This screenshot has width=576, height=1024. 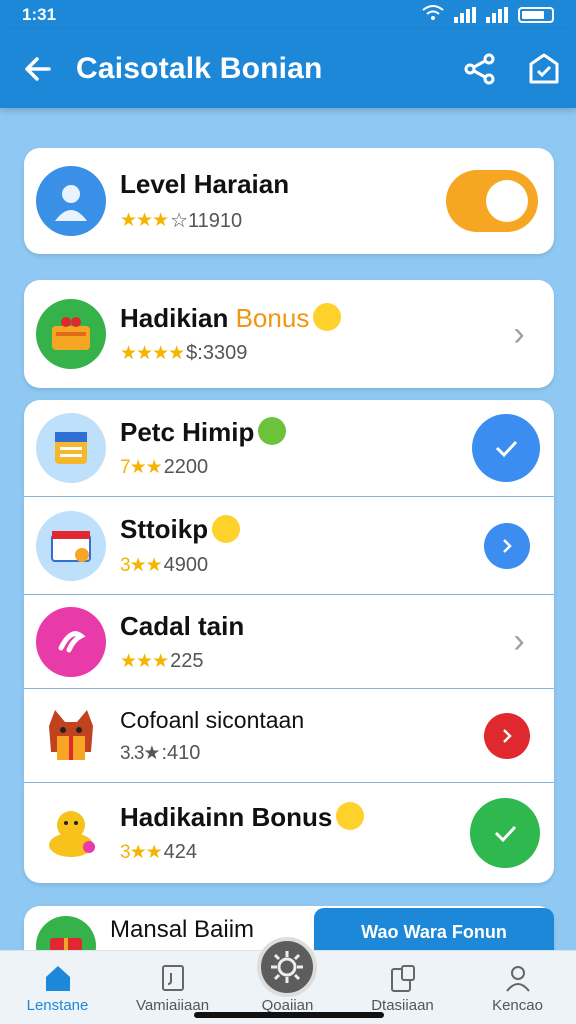 What do you see at coordinates (465, 15) in the screenshot?
I see `signal-icon` at bounding box center [465, 15].